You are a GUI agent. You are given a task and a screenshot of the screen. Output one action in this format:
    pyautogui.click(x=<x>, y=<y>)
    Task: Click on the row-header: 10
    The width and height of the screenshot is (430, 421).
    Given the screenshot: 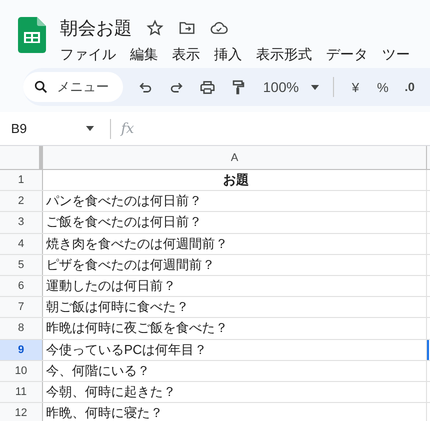 What is the action you would take?
    pyautogui.click(x=21, y=370)
    